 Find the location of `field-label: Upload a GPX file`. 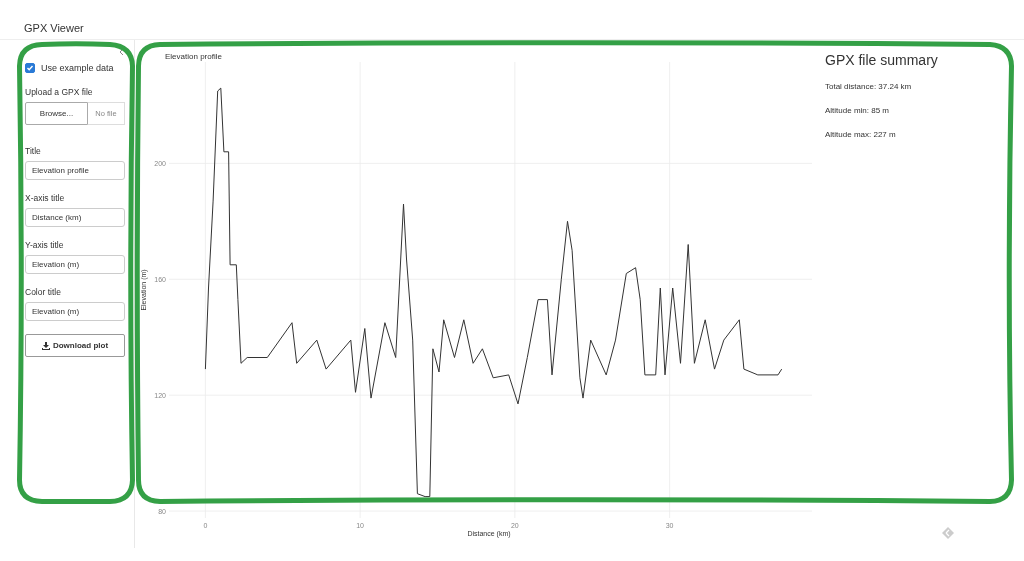

field-label: Upload a GPX file is located at coordinates (59, 92).